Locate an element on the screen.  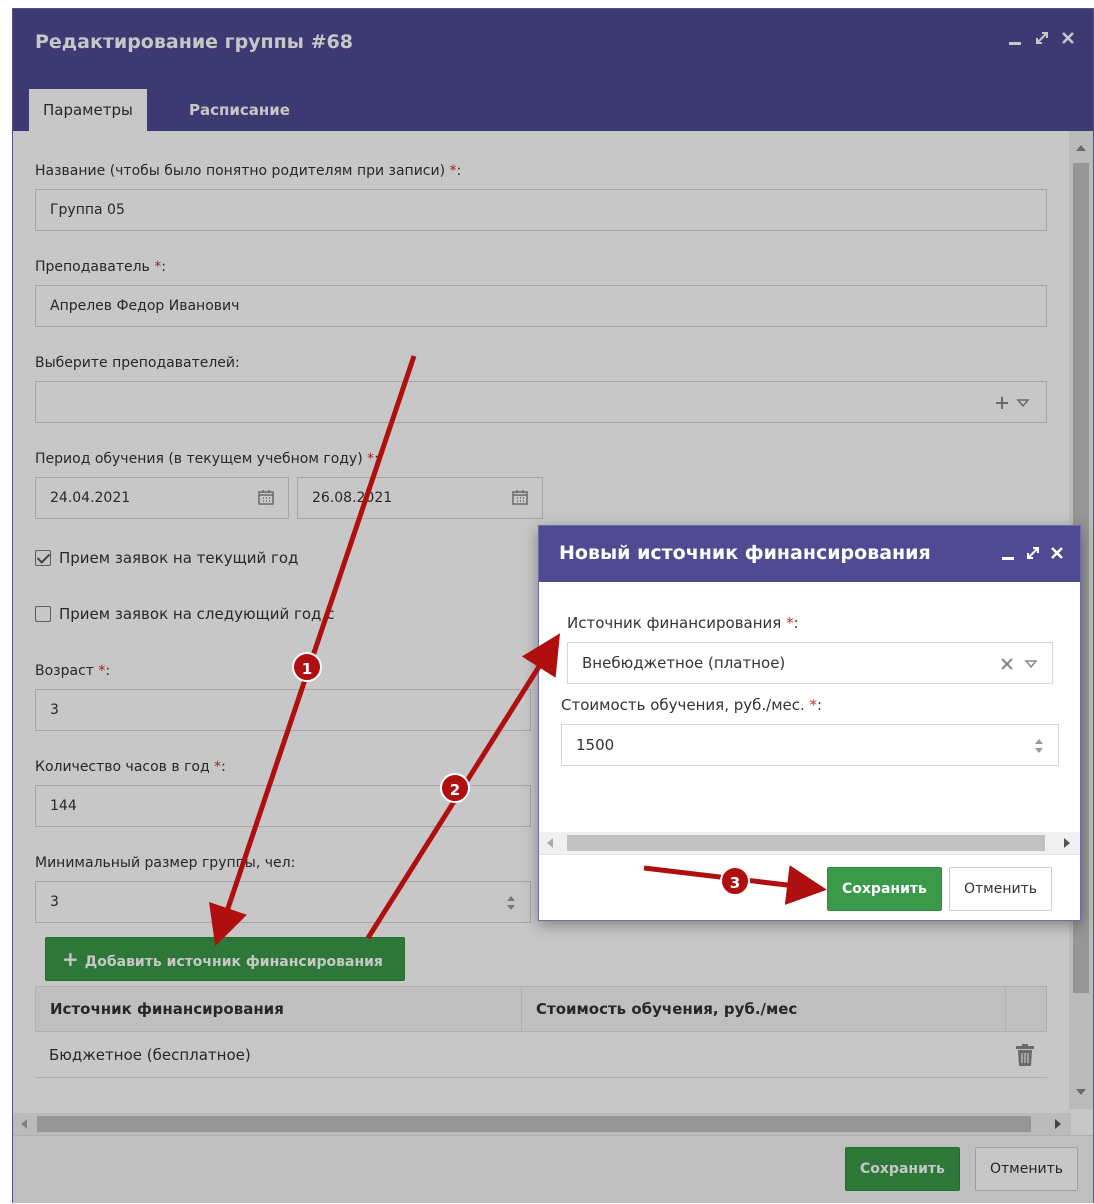
annotation-marker-3: 3 is located at coordinates (735, 881).